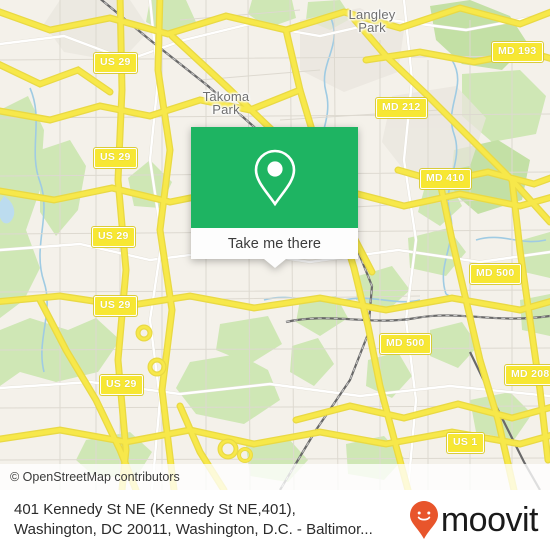 This screenshot has width=550, height=550. Describe the element at coordinates (517, 52) in the screenshot. I see `highway-shield: MD 193` at that location.